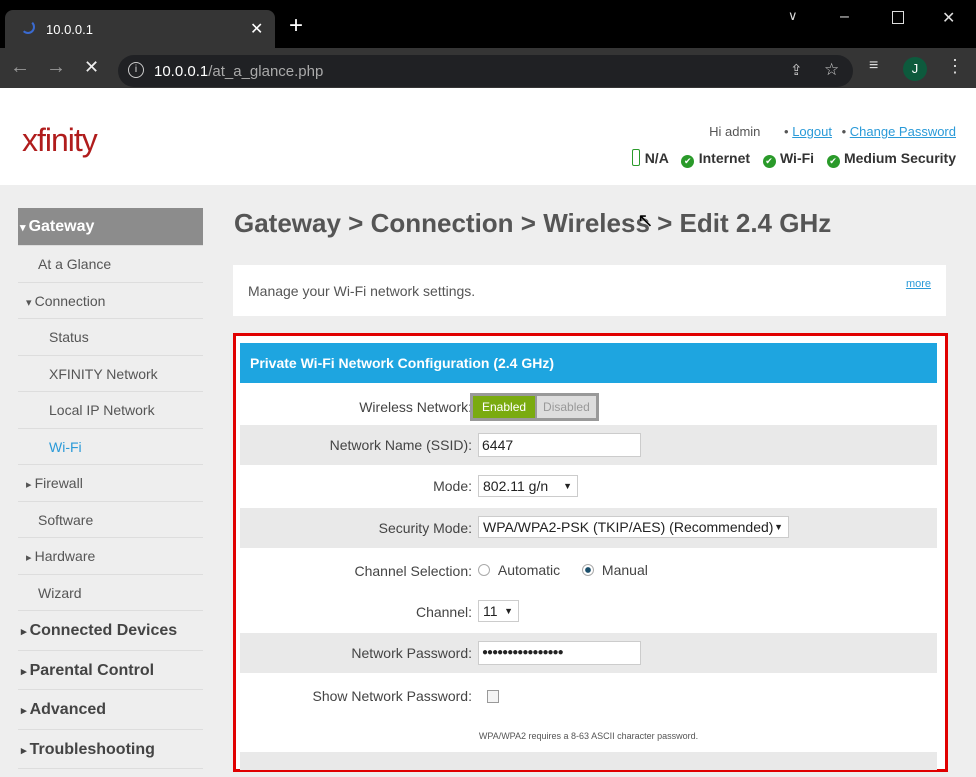  I want to click on enabled-button: Enabled, so click(504, 407).